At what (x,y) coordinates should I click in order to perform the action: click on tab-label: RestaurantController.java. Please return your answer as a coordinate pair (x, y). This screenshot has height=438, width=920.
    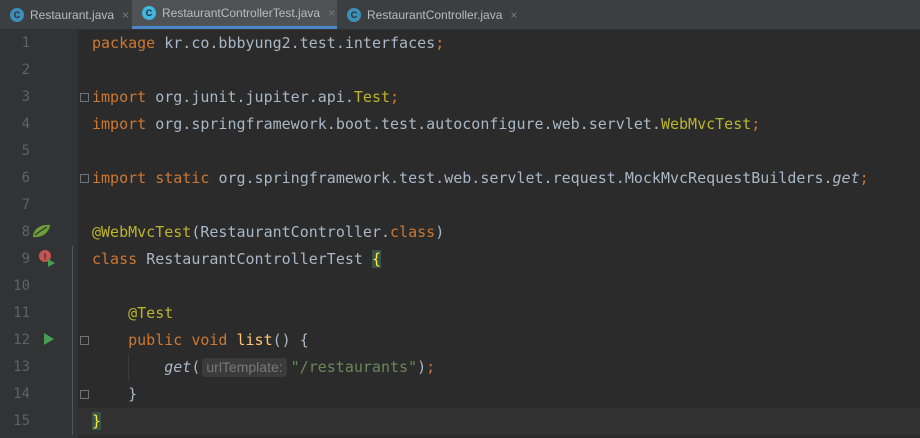
    Looking at the image, I should click on (435, 14).